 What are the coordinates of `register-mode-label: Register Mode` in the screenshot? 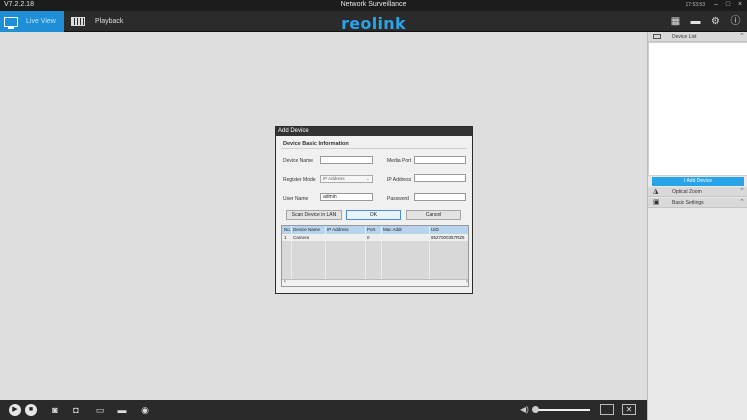 It's located at (299, 180).